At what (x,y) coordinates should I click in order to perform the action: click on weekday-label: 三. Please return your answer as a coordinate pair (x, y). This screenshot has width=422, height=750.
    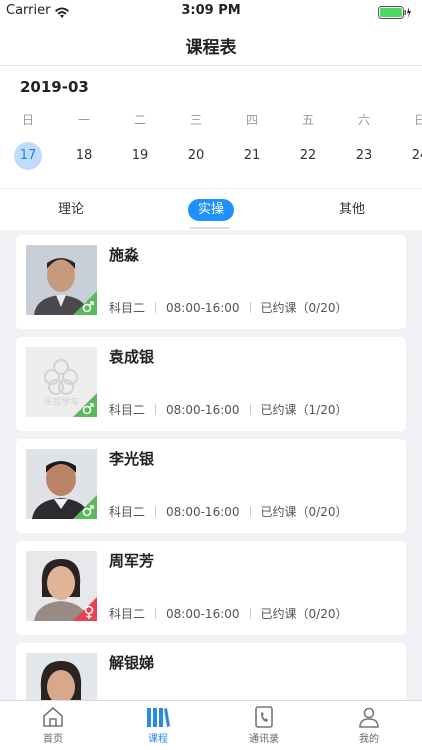
    Looking at the image, I should click on (195, 120).